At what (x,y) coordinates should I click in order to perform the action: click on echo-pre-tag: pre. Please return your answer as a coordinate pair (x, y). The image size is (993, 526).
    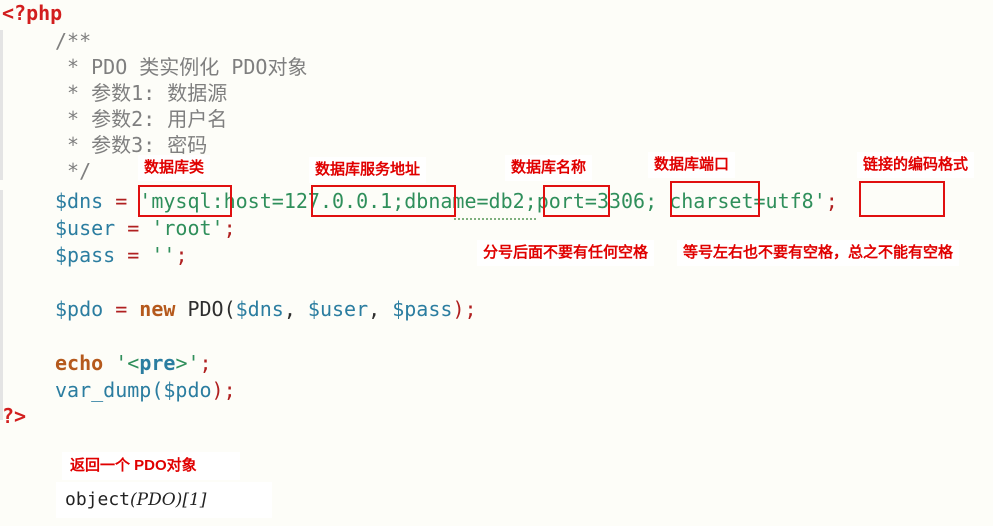
    Looking at the image, I should click on (157, 363).